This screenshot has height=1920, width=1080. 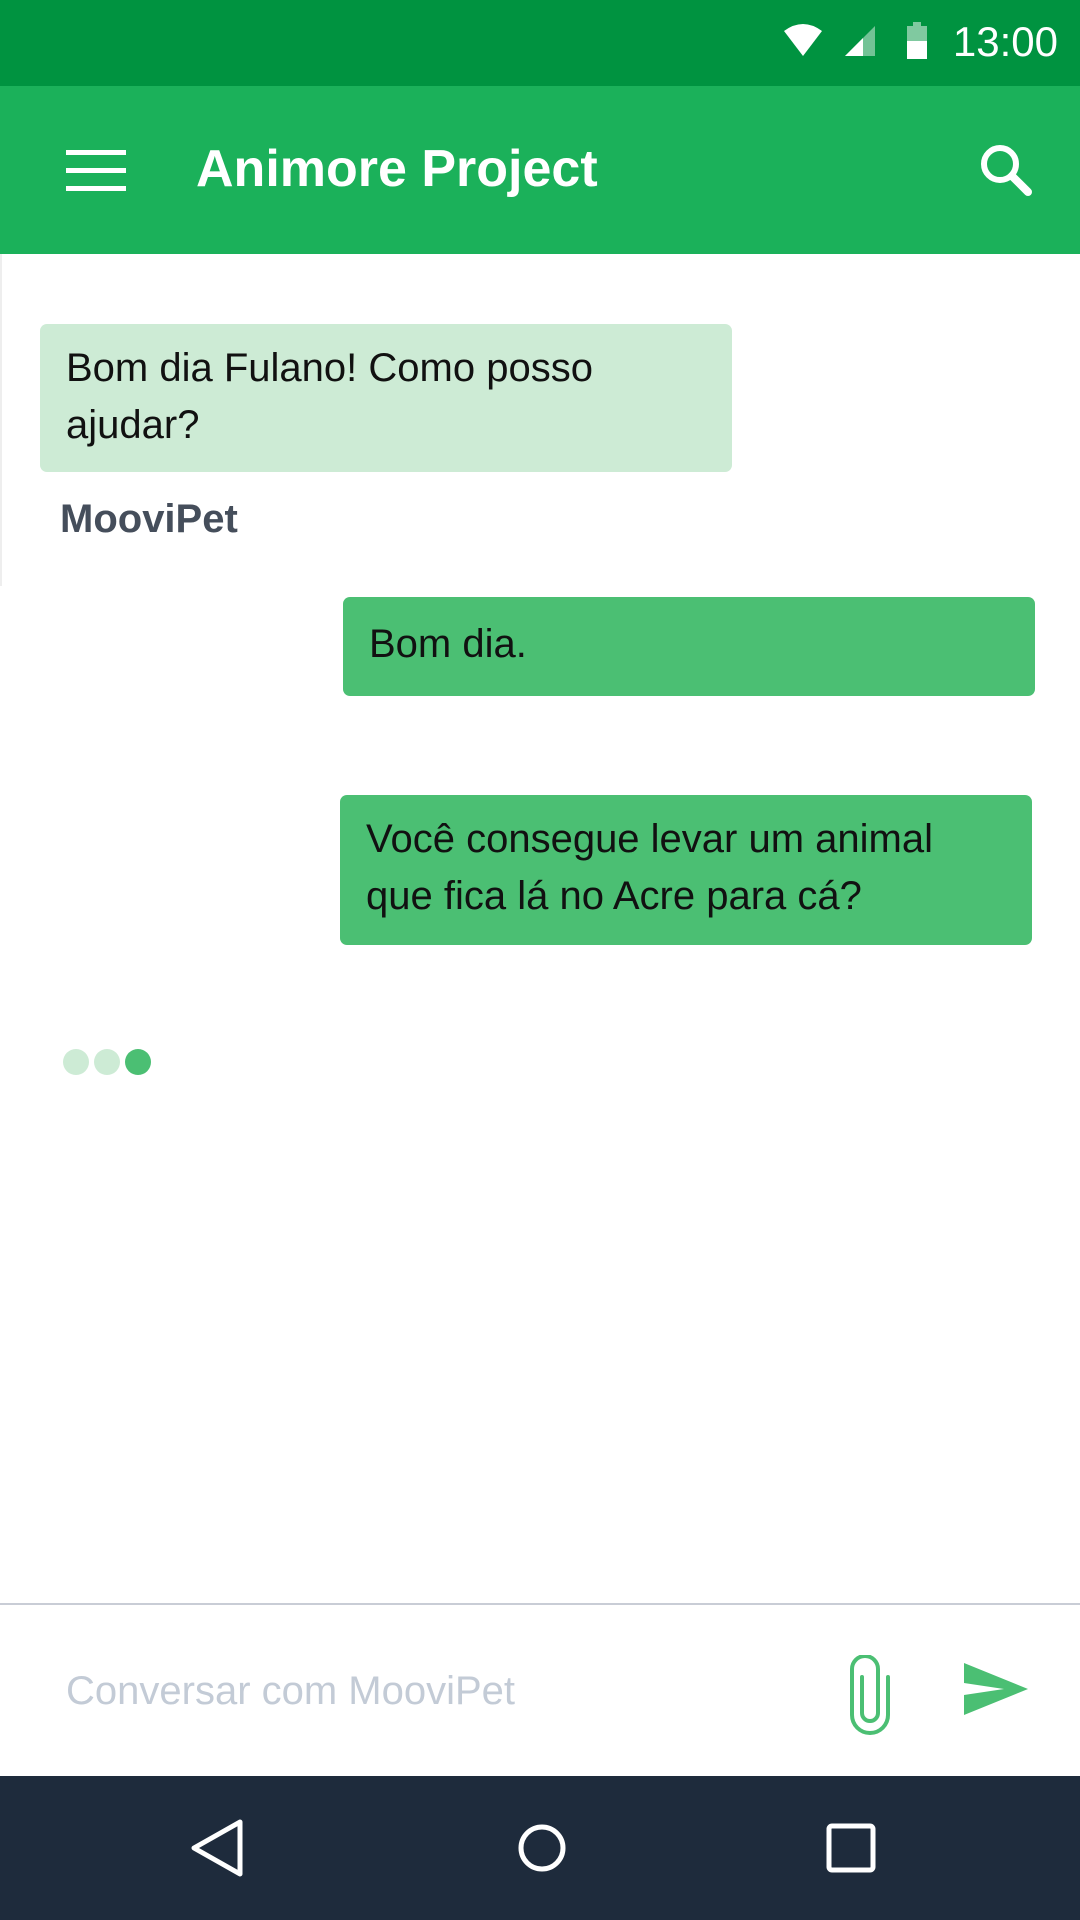 What do you see at coordinates (149, 519) in the screenshot?
I see `bot-name-label: MooviPet` at bounding box center [149, 519].